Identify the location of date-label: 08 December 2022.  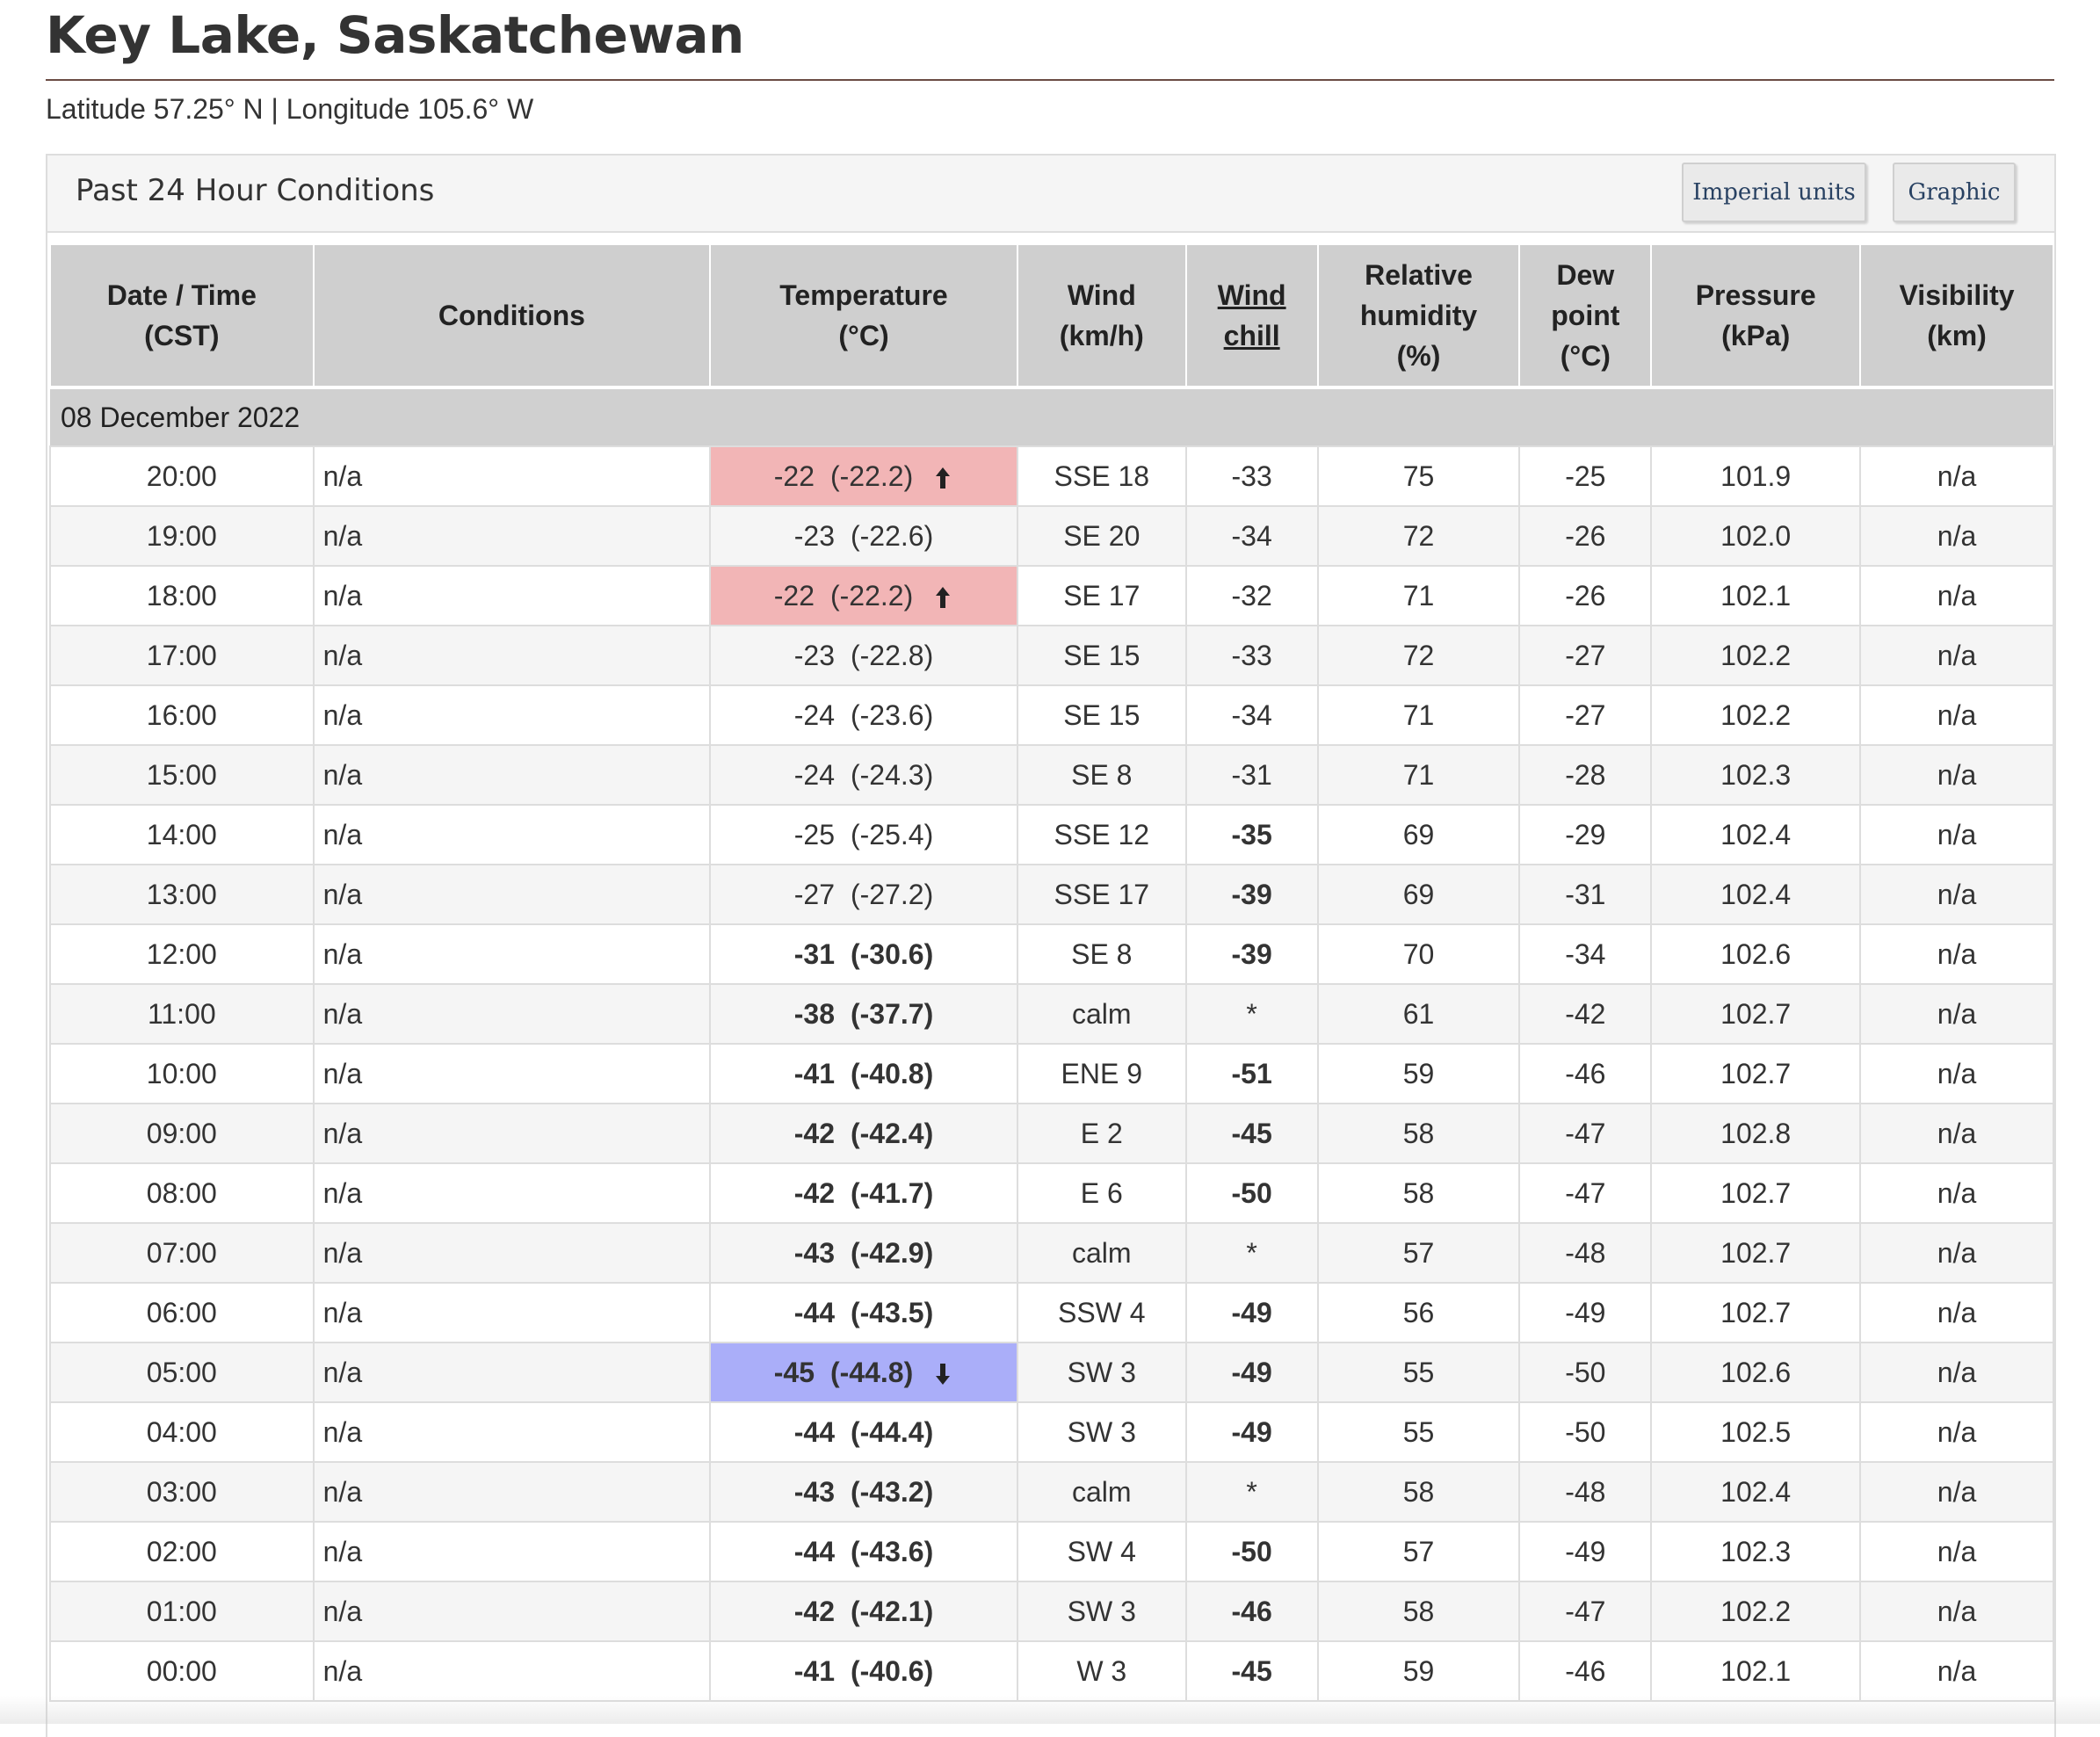
(1051, 416).